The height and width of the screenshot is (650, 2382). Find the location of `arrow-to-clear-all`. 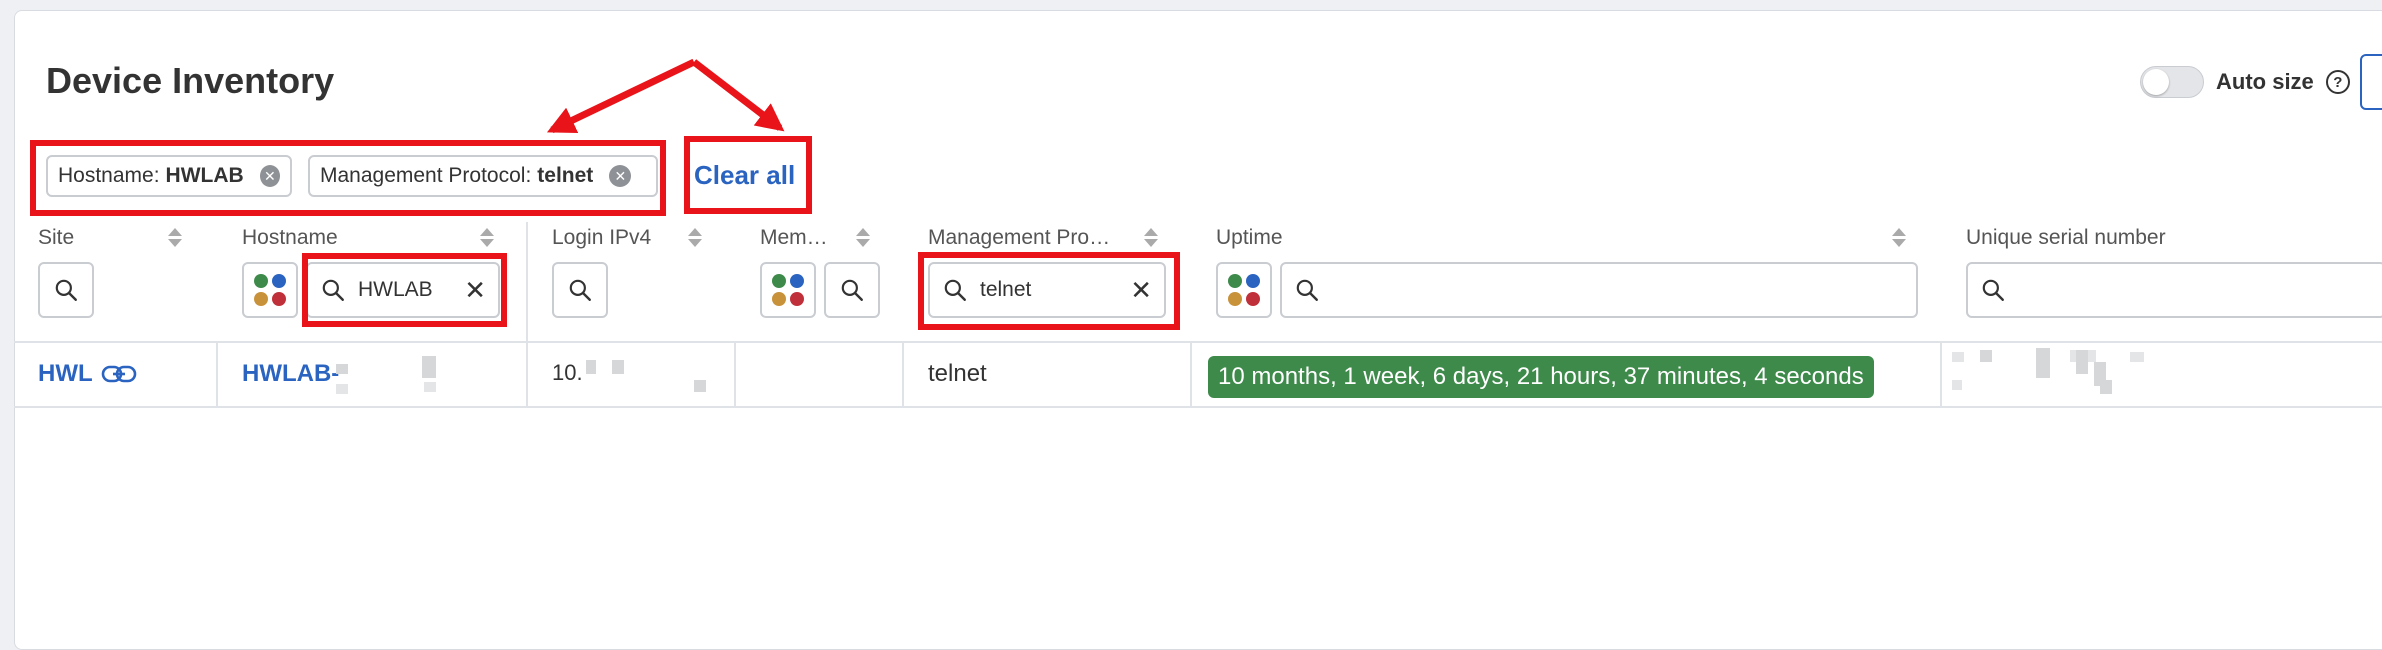

arrow-to-clear-all is located at coordinates (738, 95).